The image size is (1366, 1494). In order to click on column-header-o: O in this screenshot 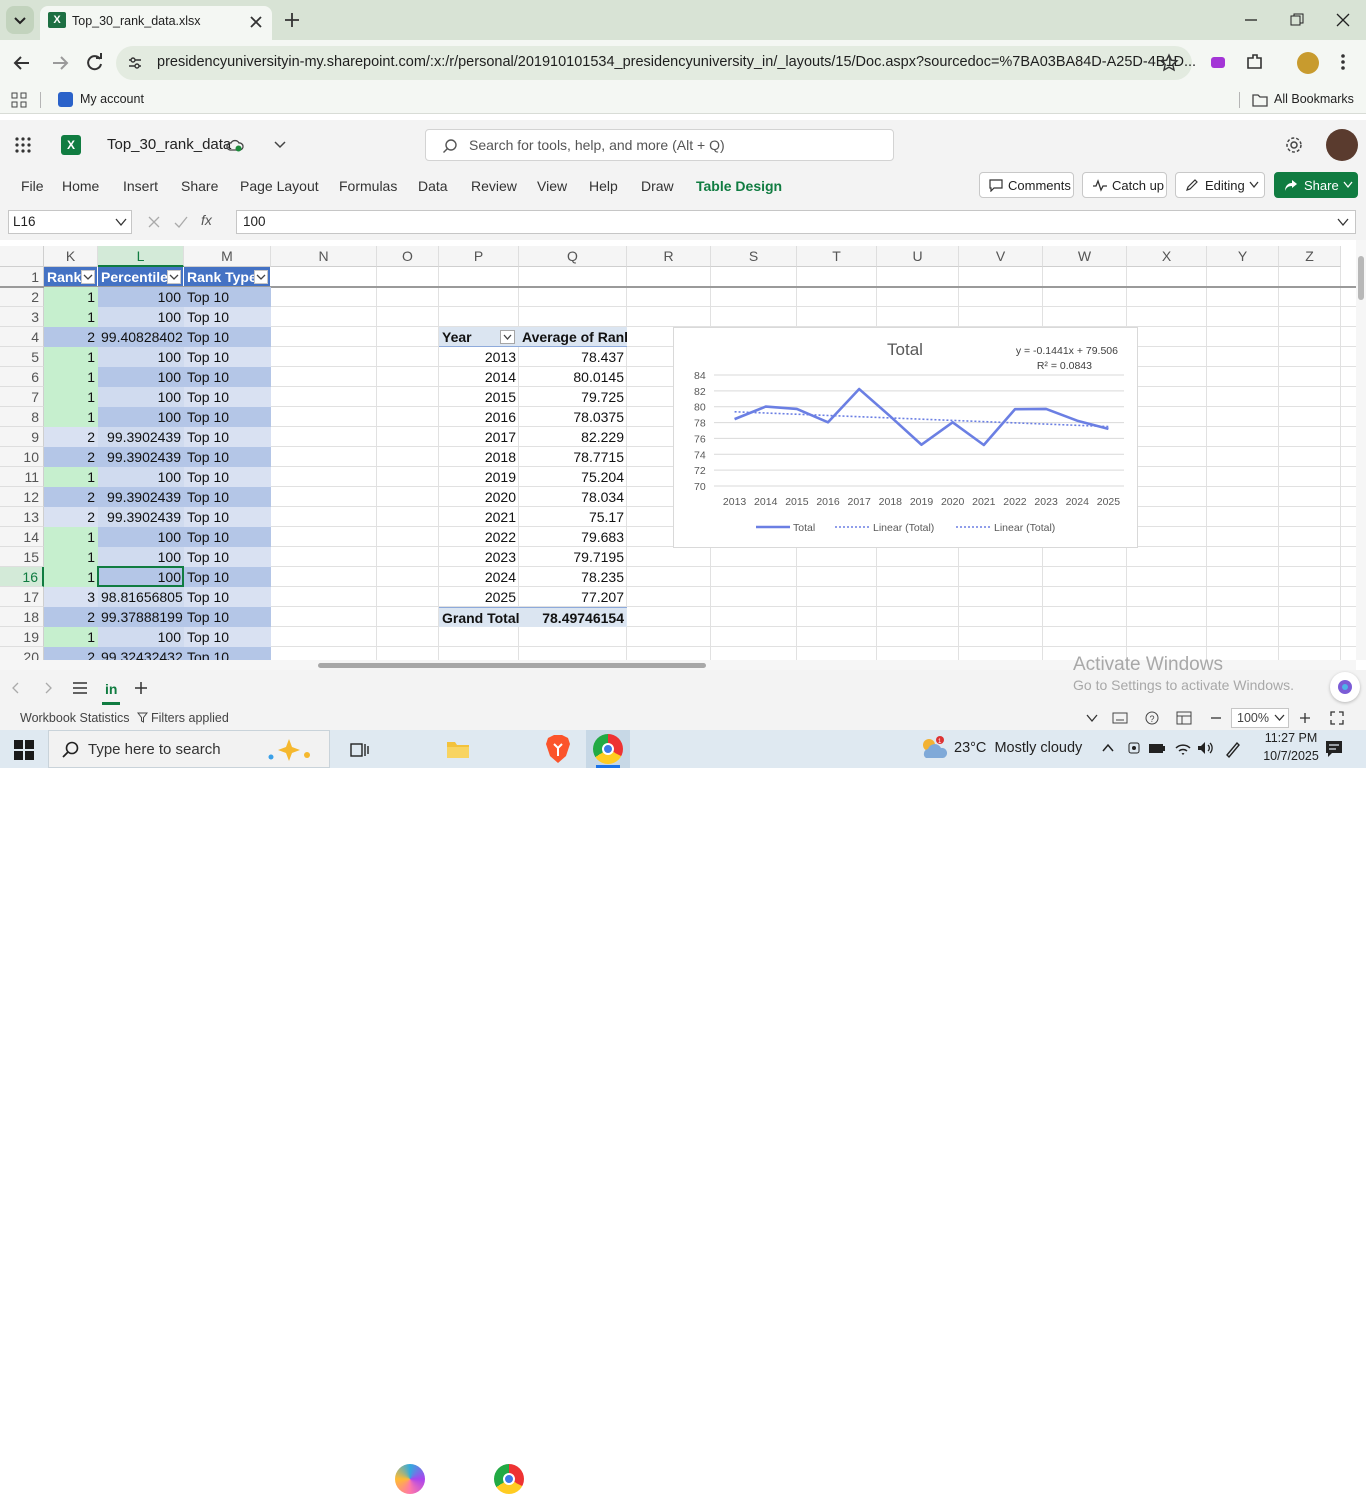, I will do `click(408, 256)`.